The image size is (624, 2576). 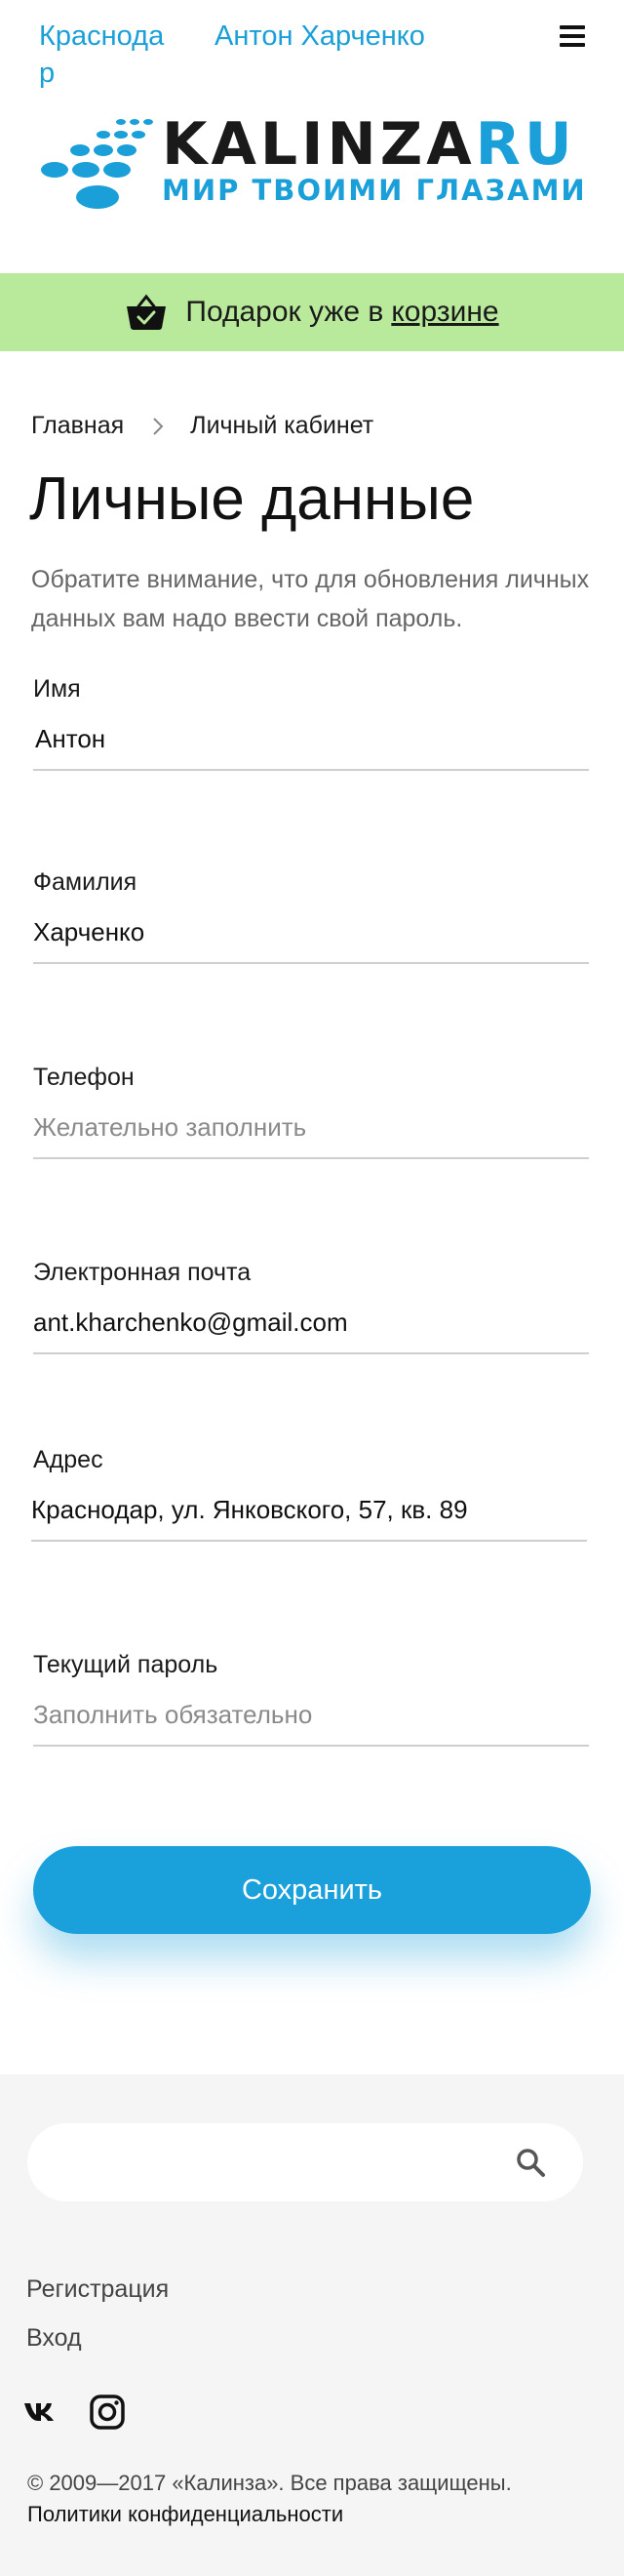 What do you see at coordinates (311, 933) in the screenshot?
I see `last-name-input` at bounding box center [311, 933].